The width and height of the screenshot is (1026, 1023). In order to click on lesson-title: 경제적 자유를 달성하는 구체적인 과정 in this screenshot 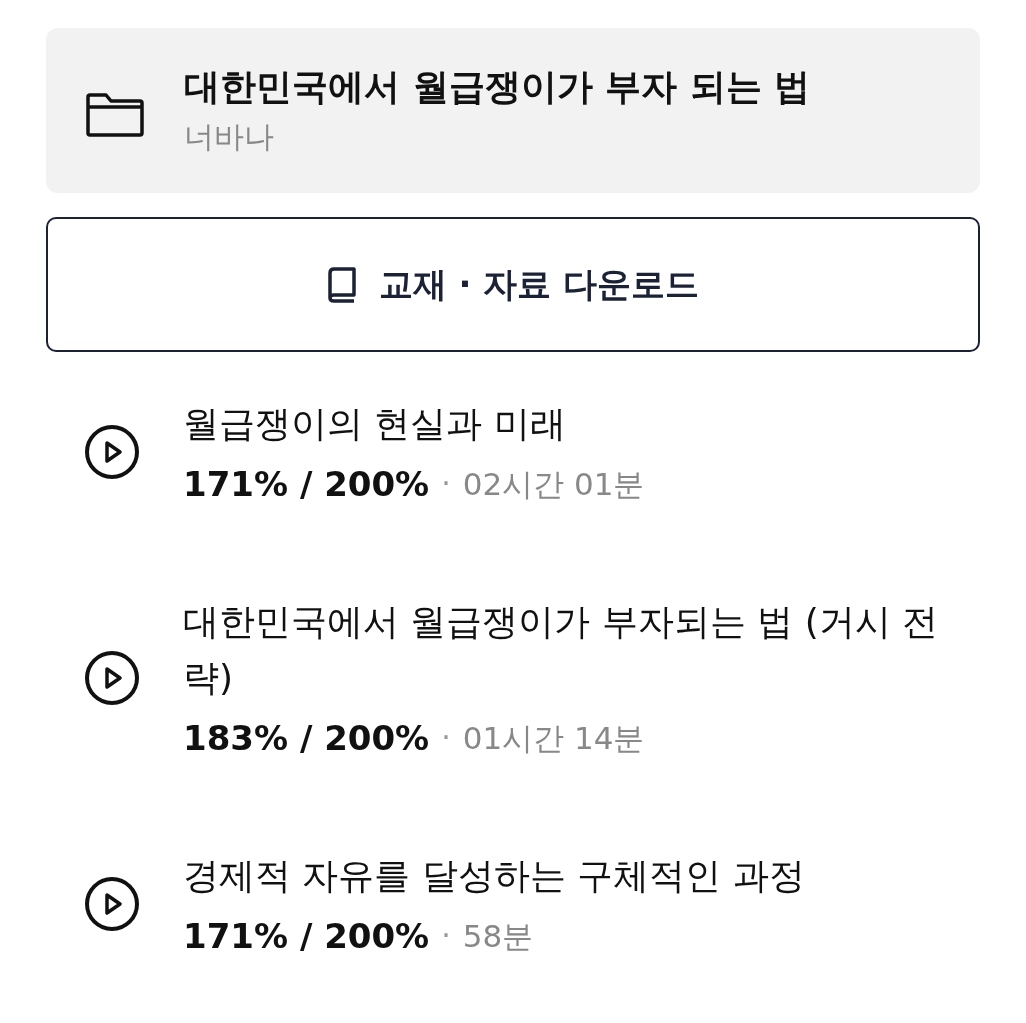, I will do `click(573, 876)`.